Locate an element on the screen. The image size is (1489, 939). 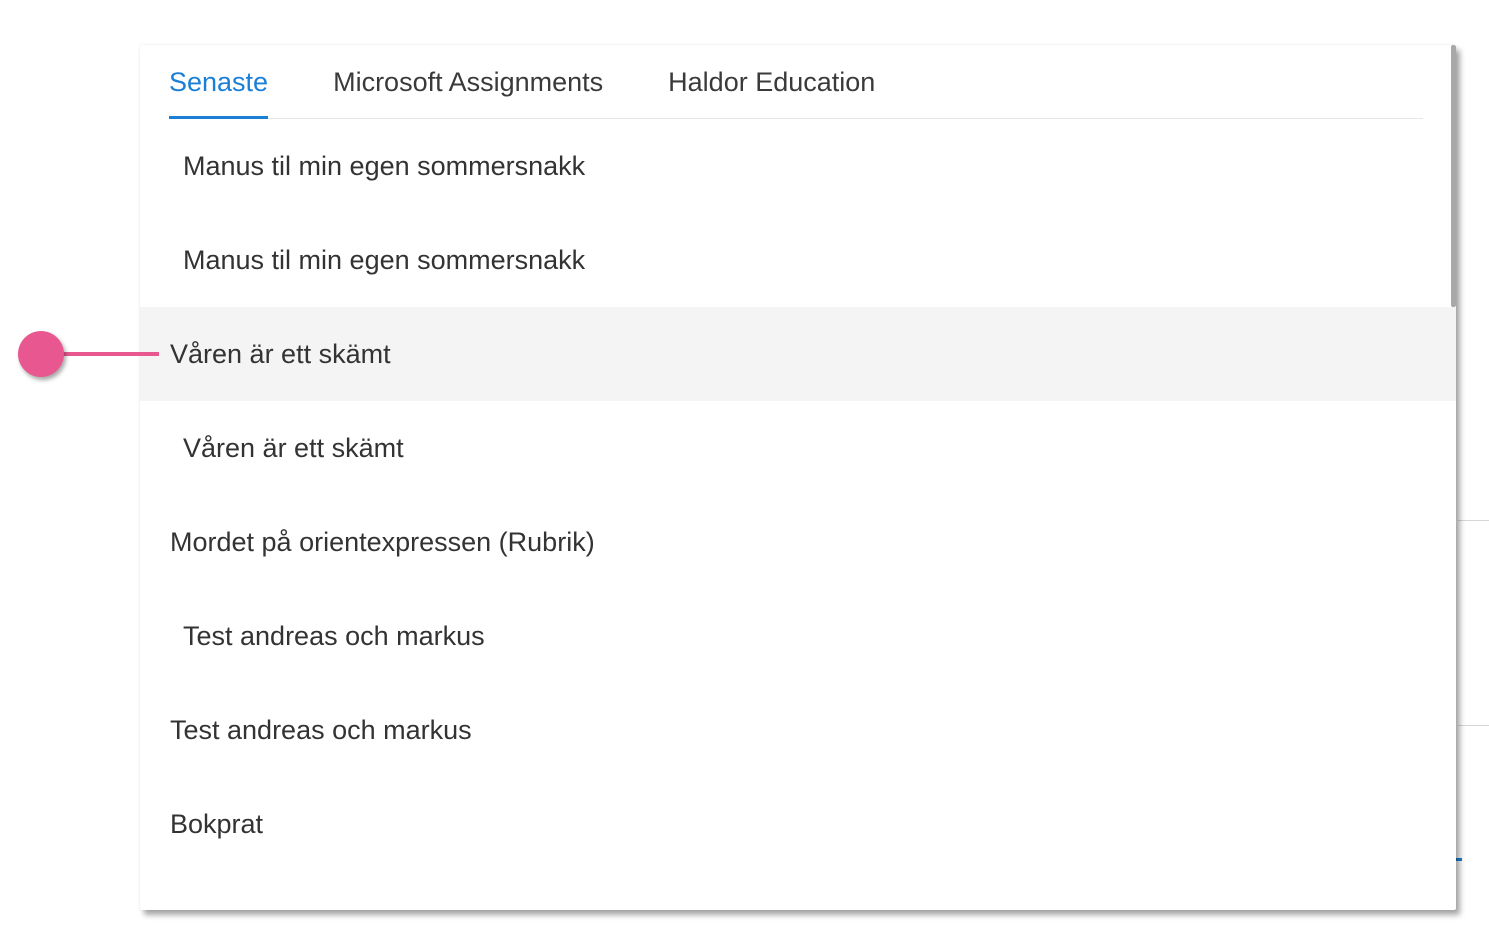
tab-senaste: Senaste is located at coordinates (219, 82).